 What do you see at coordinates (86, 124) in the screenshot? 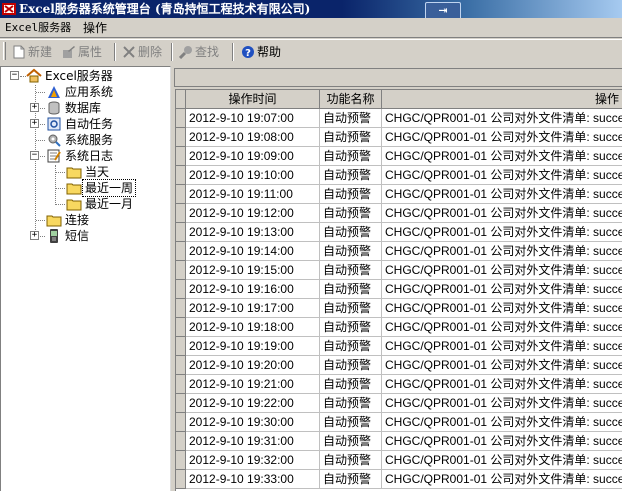
I see `tree-node-auto-task: + 自动任务` at bounding box center [86, 124].